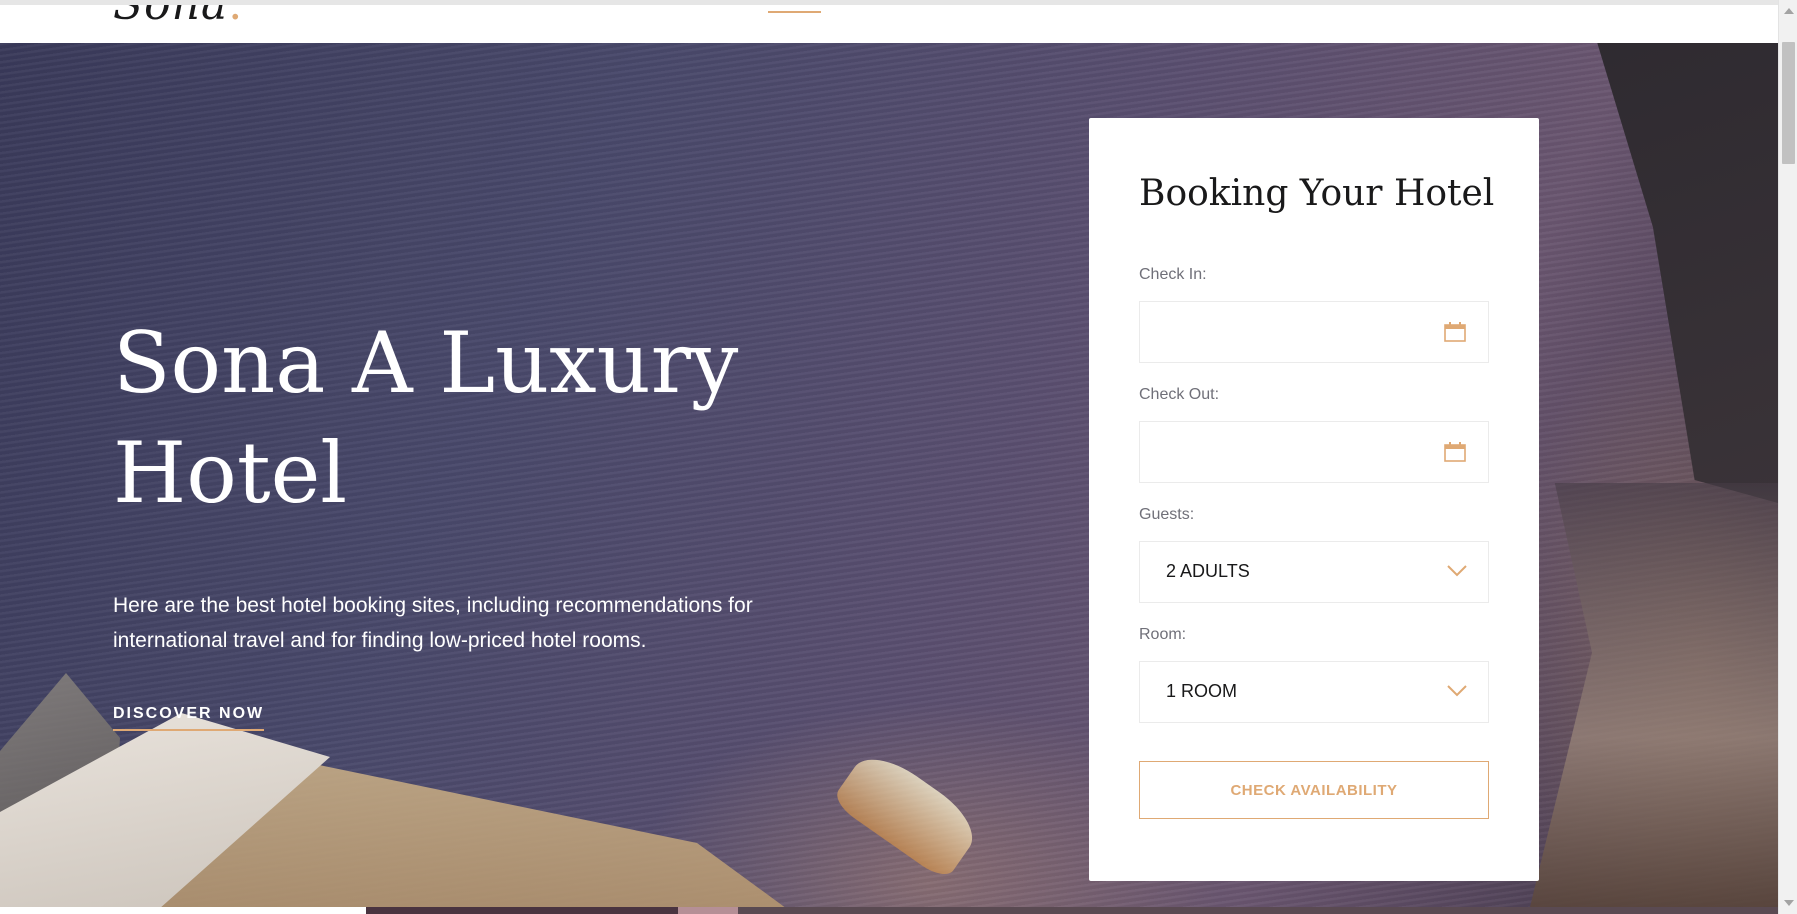 The height and width of the screenshot is (914, 1797). I want to click on check-availability-button: Check Availability, so click(1314, 790).